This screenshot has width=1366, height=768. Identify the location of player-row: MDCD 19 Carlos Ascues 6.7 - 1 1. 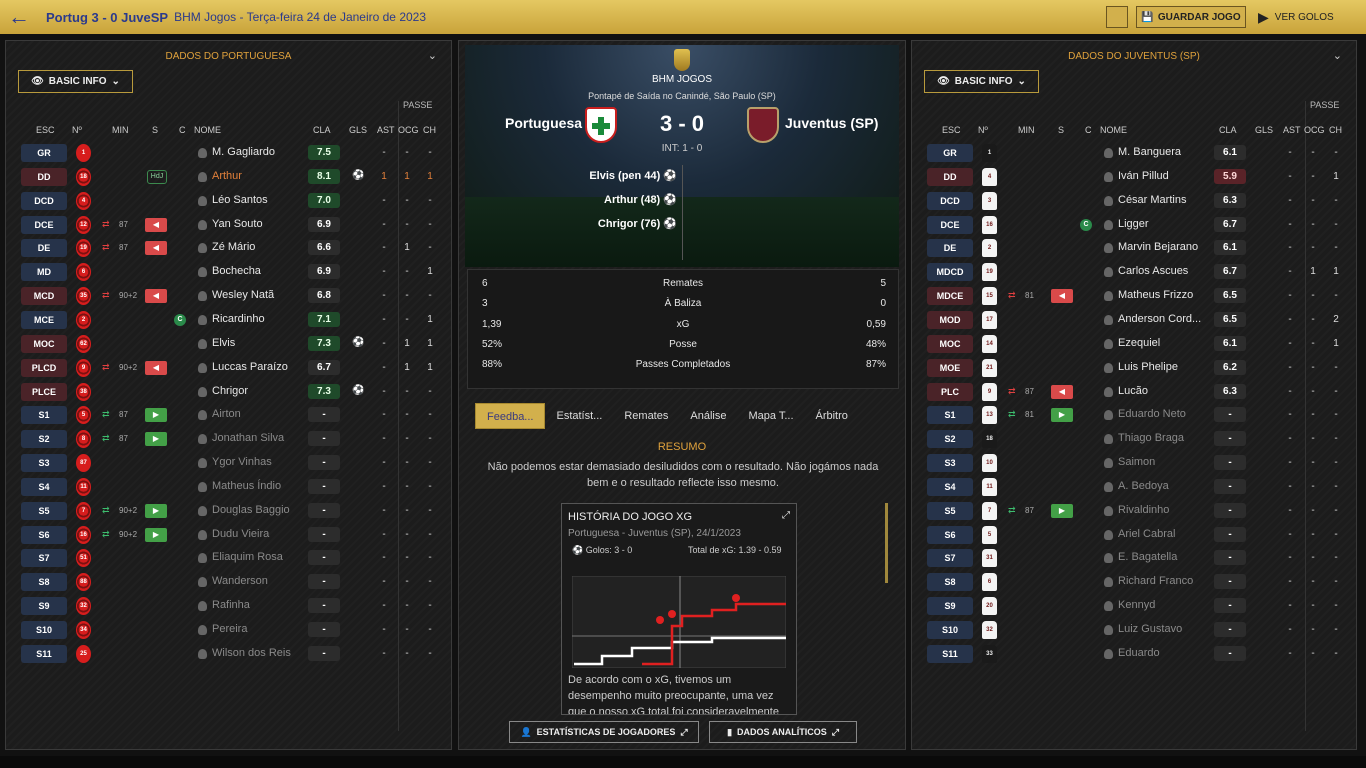
(1134, 272).